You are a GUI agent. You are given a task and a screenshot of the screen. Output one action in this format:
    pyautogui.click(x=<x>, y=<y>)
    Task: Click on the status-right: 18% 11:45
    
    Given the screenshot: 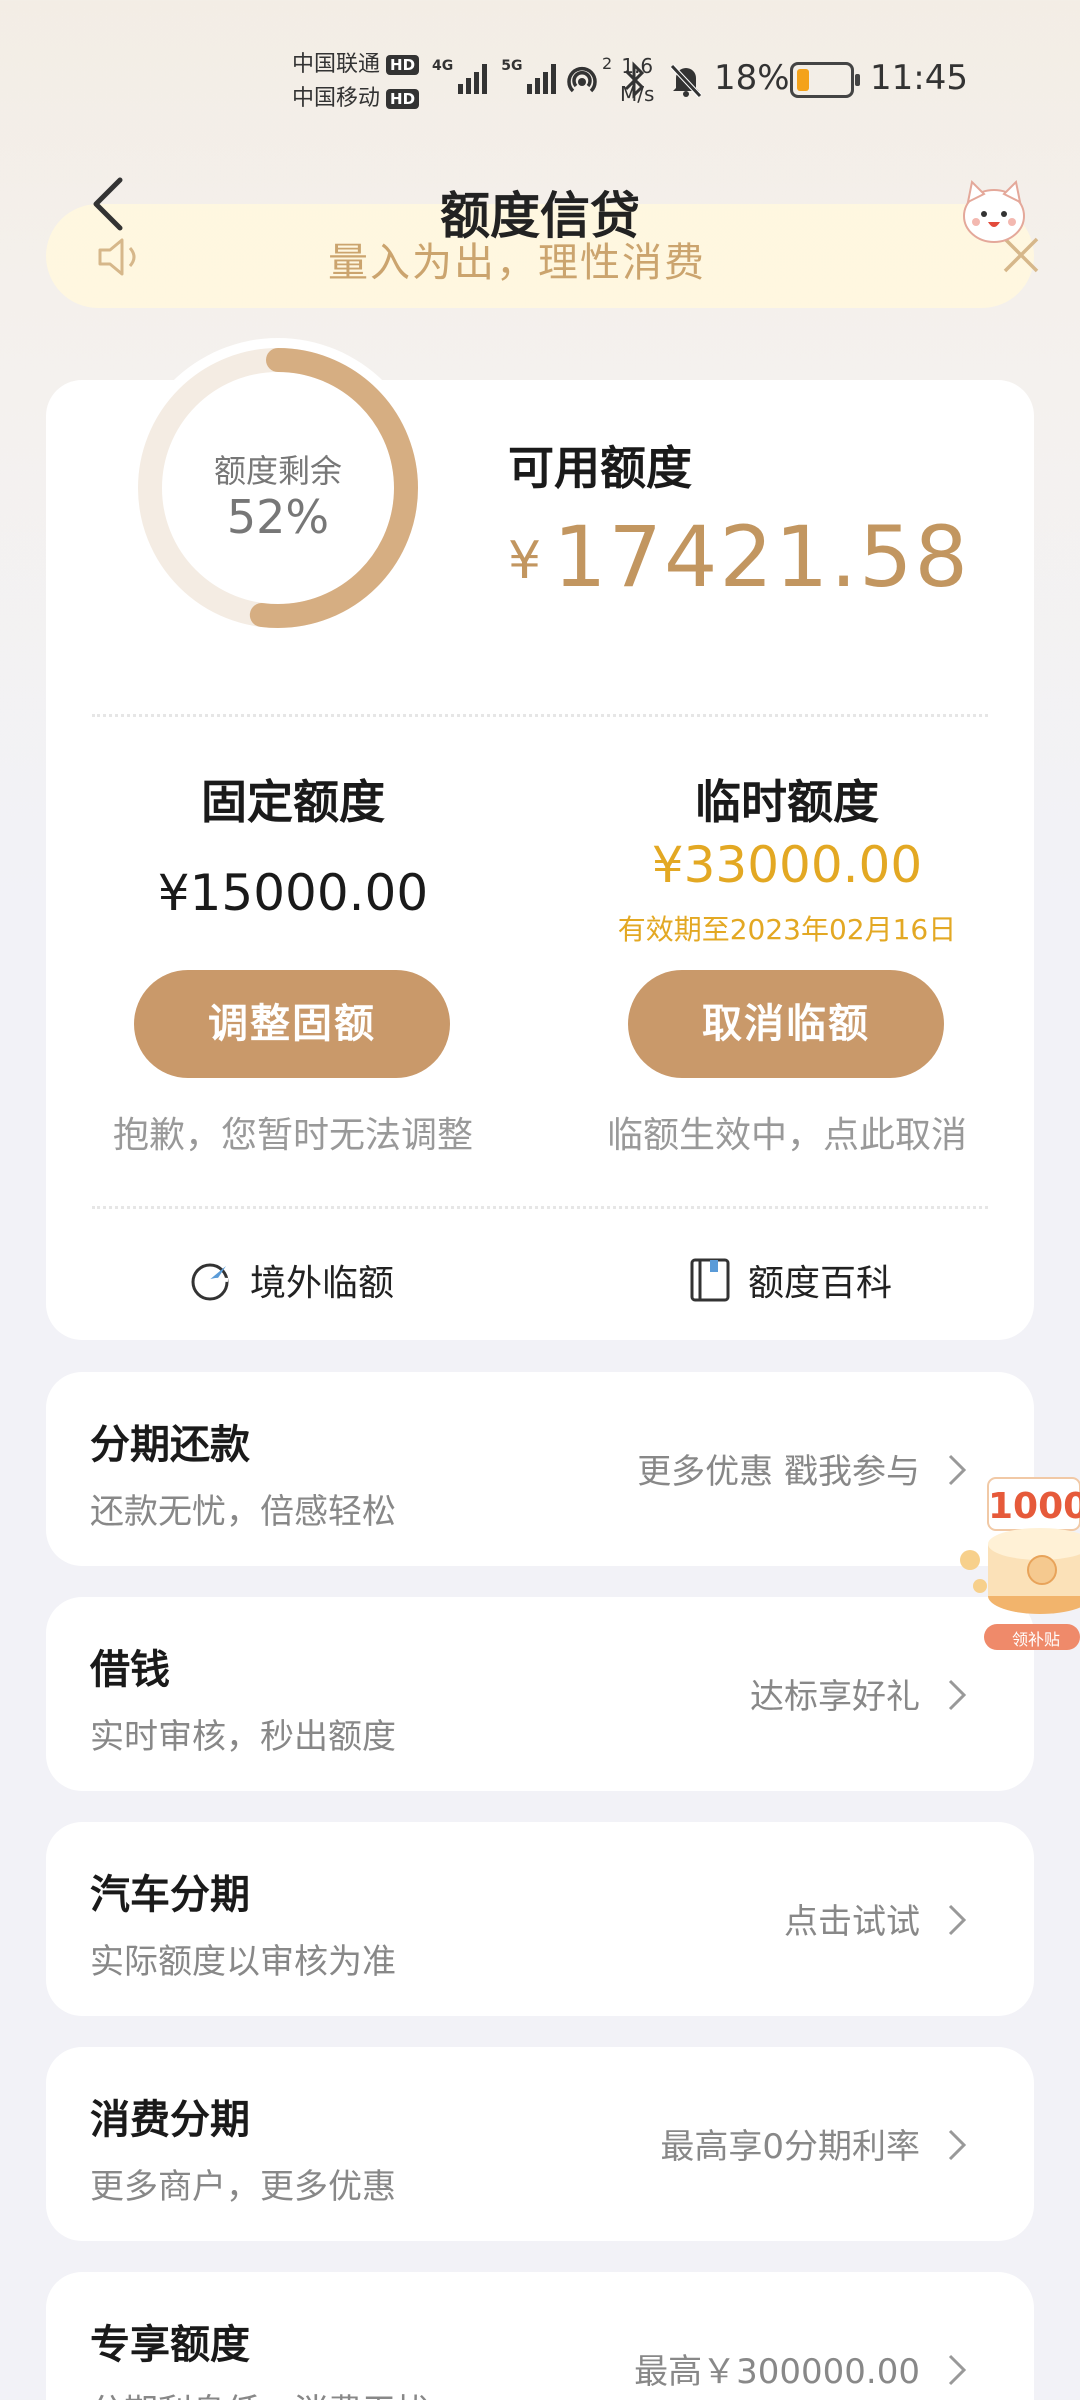 What is the action you would take?
    pyautogui.click(x=850, y=80)
    